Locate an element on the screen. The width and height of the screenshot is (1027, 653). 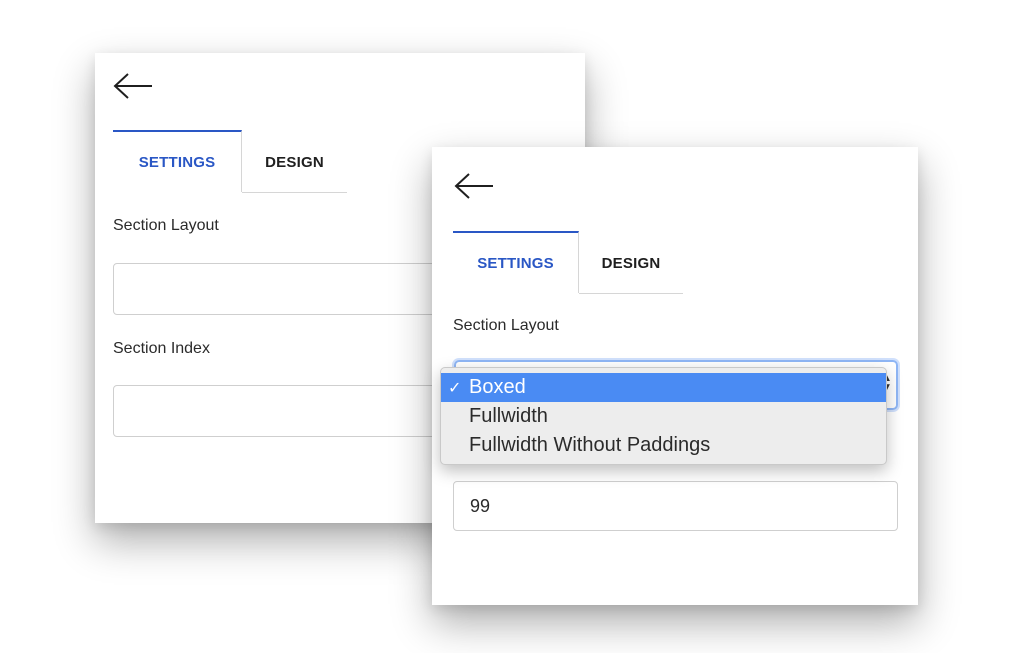
option-label: Boxed is located at coordinates (497, 387).